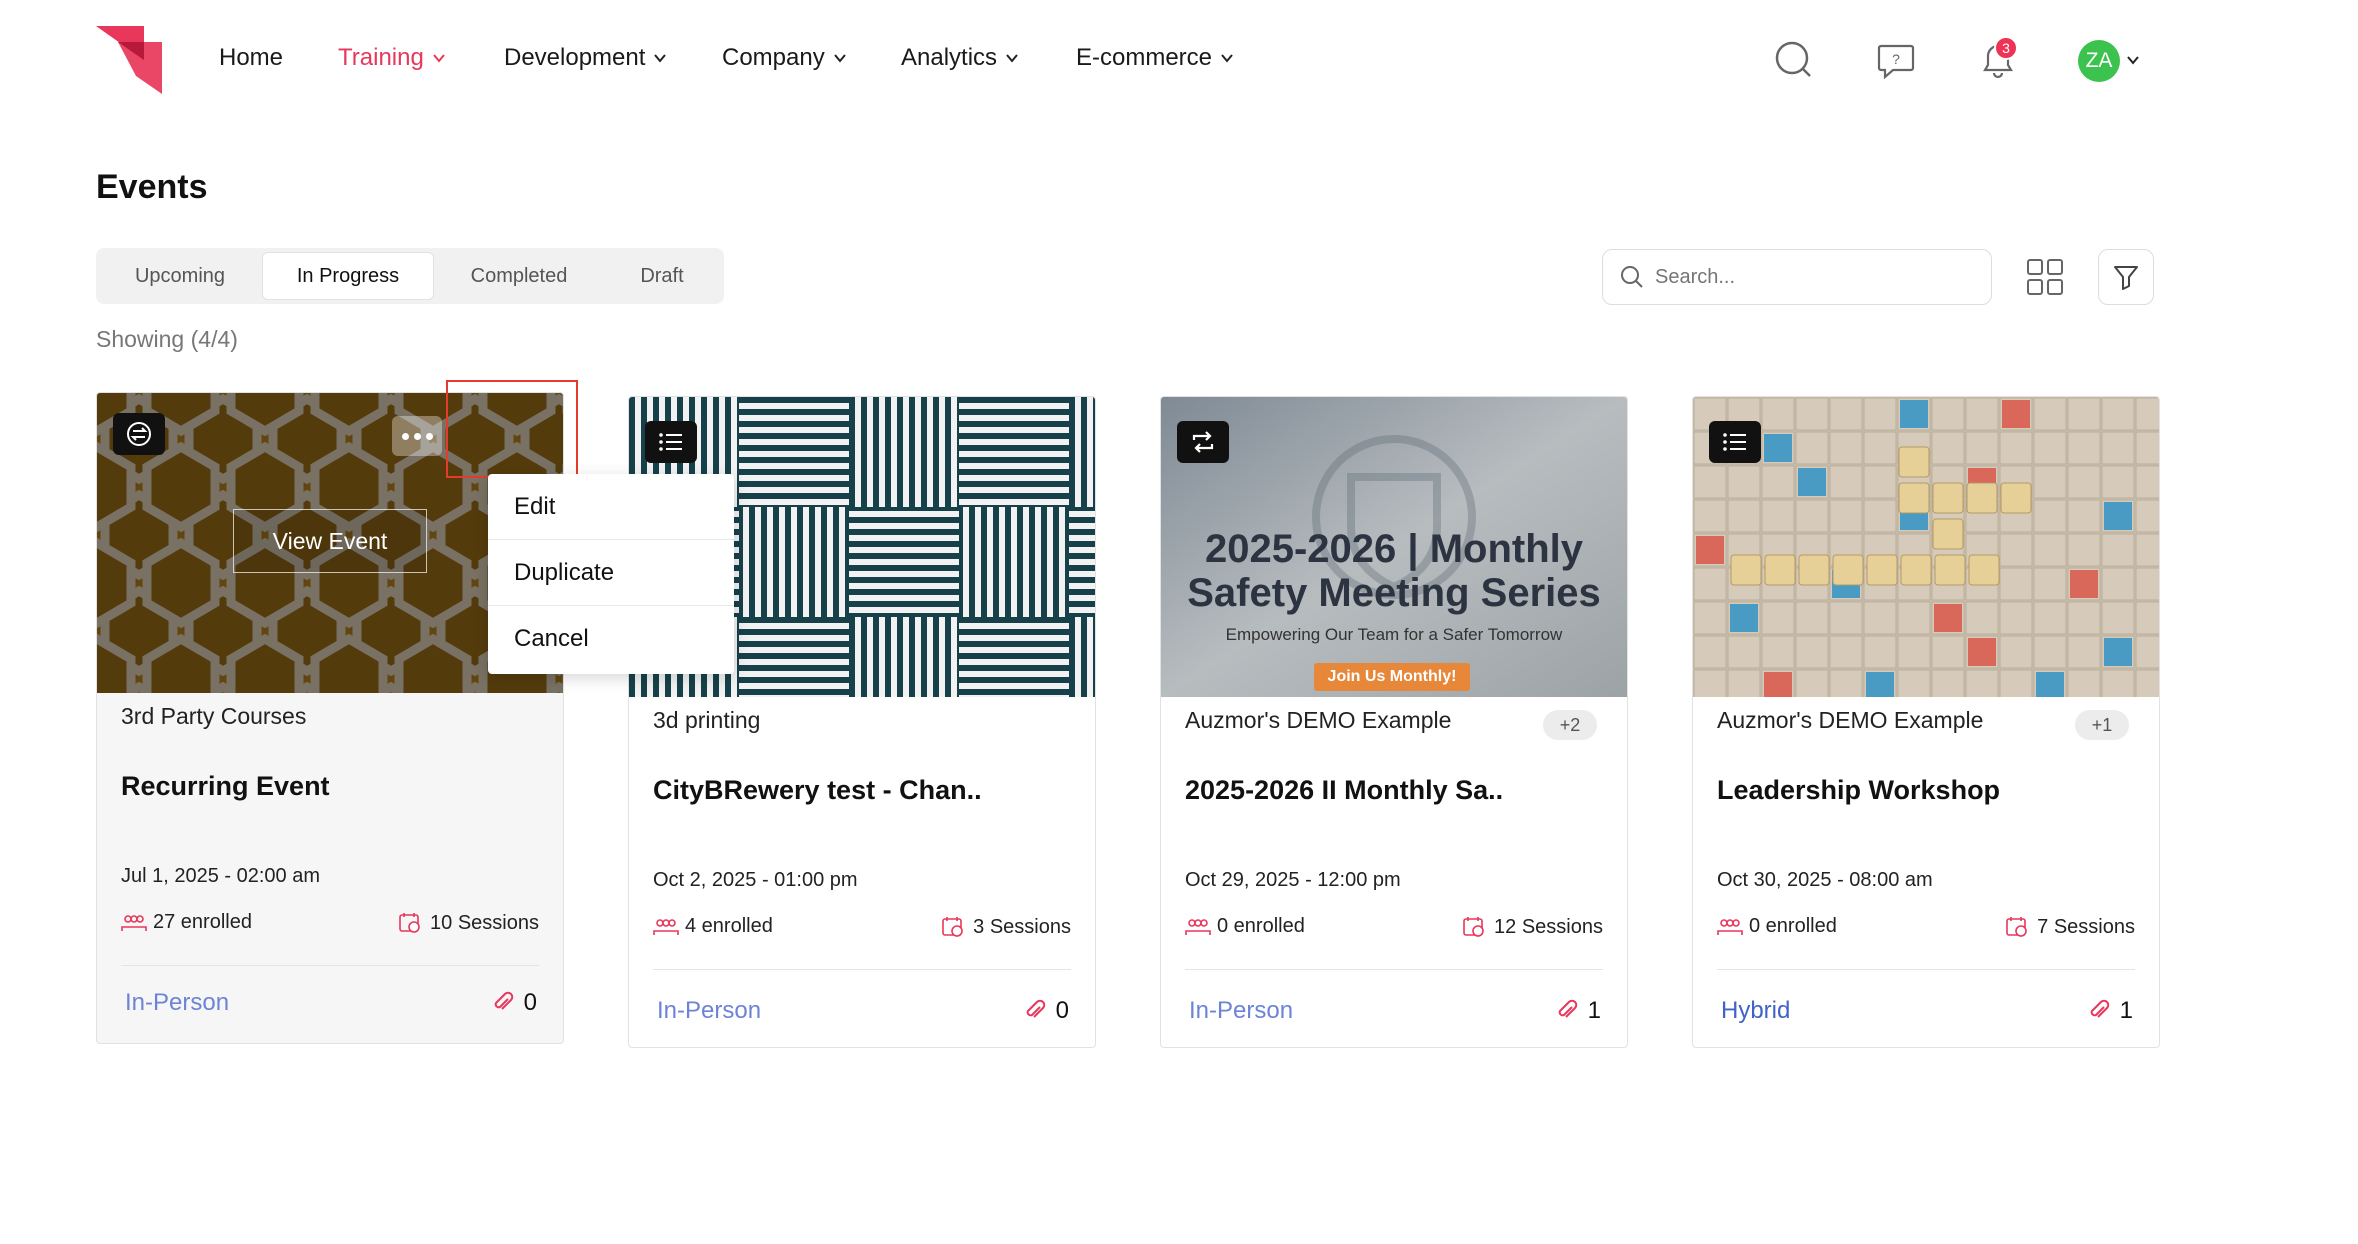 This screenshot has height=1244, width=2358. What do you see at coordinates (330, 541) in the screenshot?
I see `view-event-button: View Event` at bounding box center [330, 541].